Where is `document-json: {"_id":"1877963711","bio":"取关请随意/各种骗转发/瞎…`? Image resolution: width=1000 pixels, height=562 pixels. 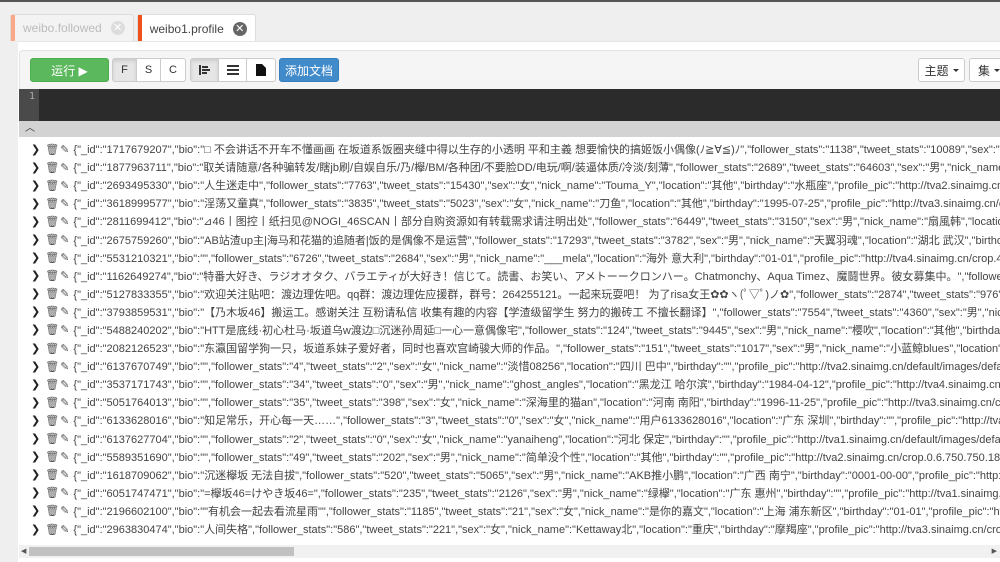 document-json: {"_id":"1877963711","bio":"取关请随意/各种骗转发/瞎… is located at coordinates (536, 167).